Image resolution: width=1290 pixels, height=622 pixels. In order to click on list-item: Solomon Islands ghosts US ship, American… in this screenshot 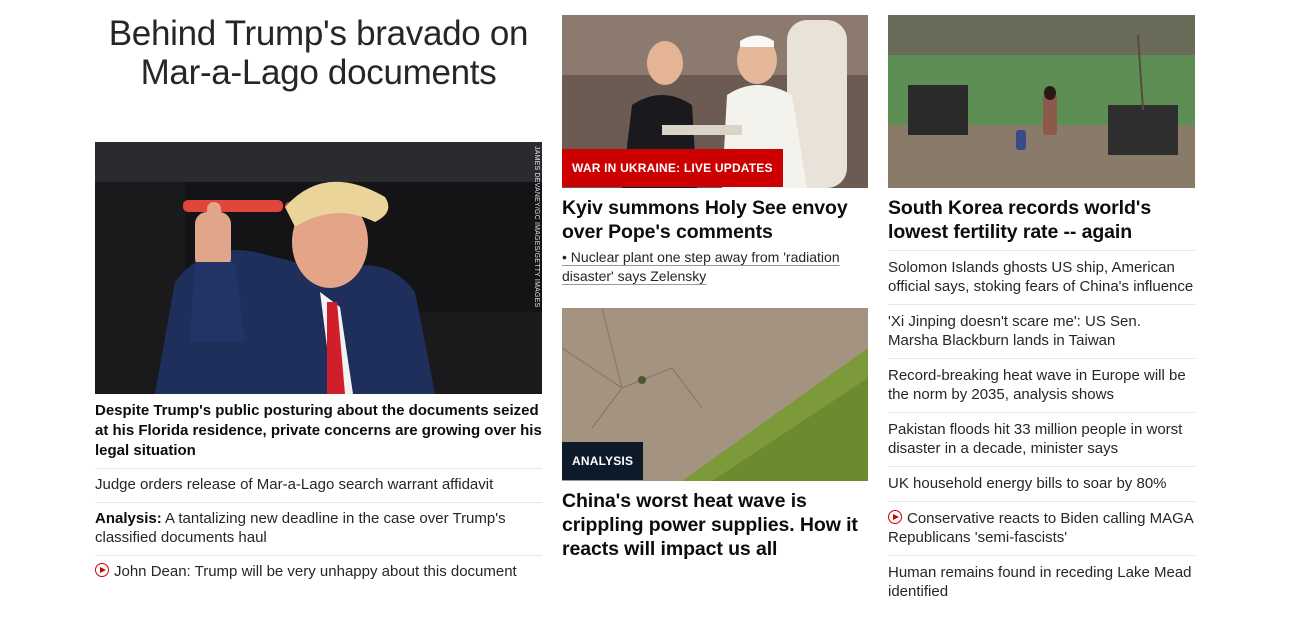, I will do `click(1041, 277)`.